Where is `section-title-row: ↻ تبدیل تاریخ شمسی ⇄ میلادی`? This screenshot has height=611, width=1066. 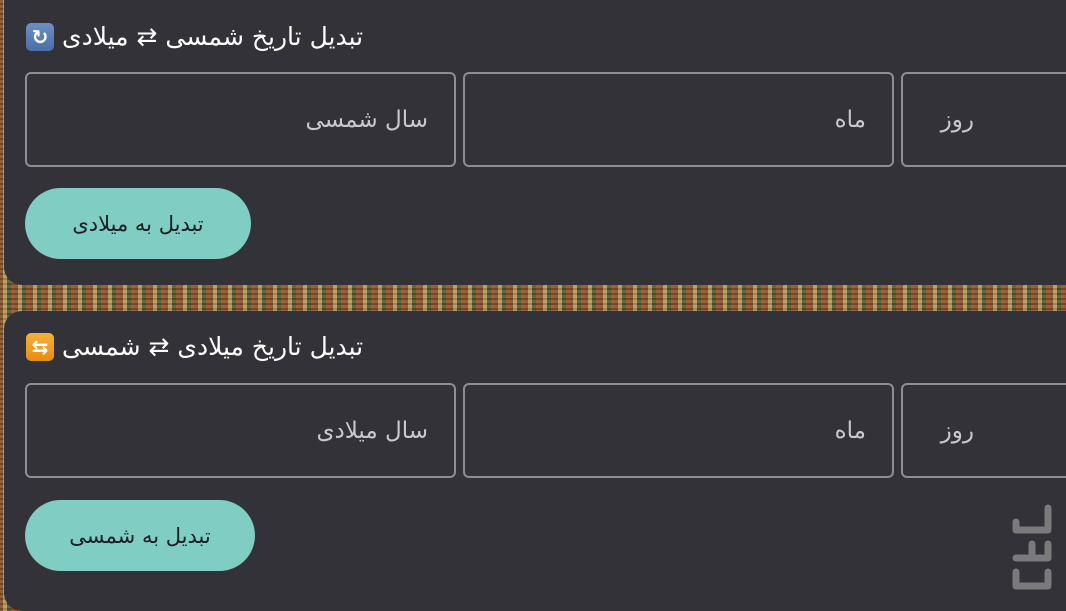 section-title-row: ↻ تبدیل تاریخ شمسی ⇄ میلادی is located at coordinates (194, 36).